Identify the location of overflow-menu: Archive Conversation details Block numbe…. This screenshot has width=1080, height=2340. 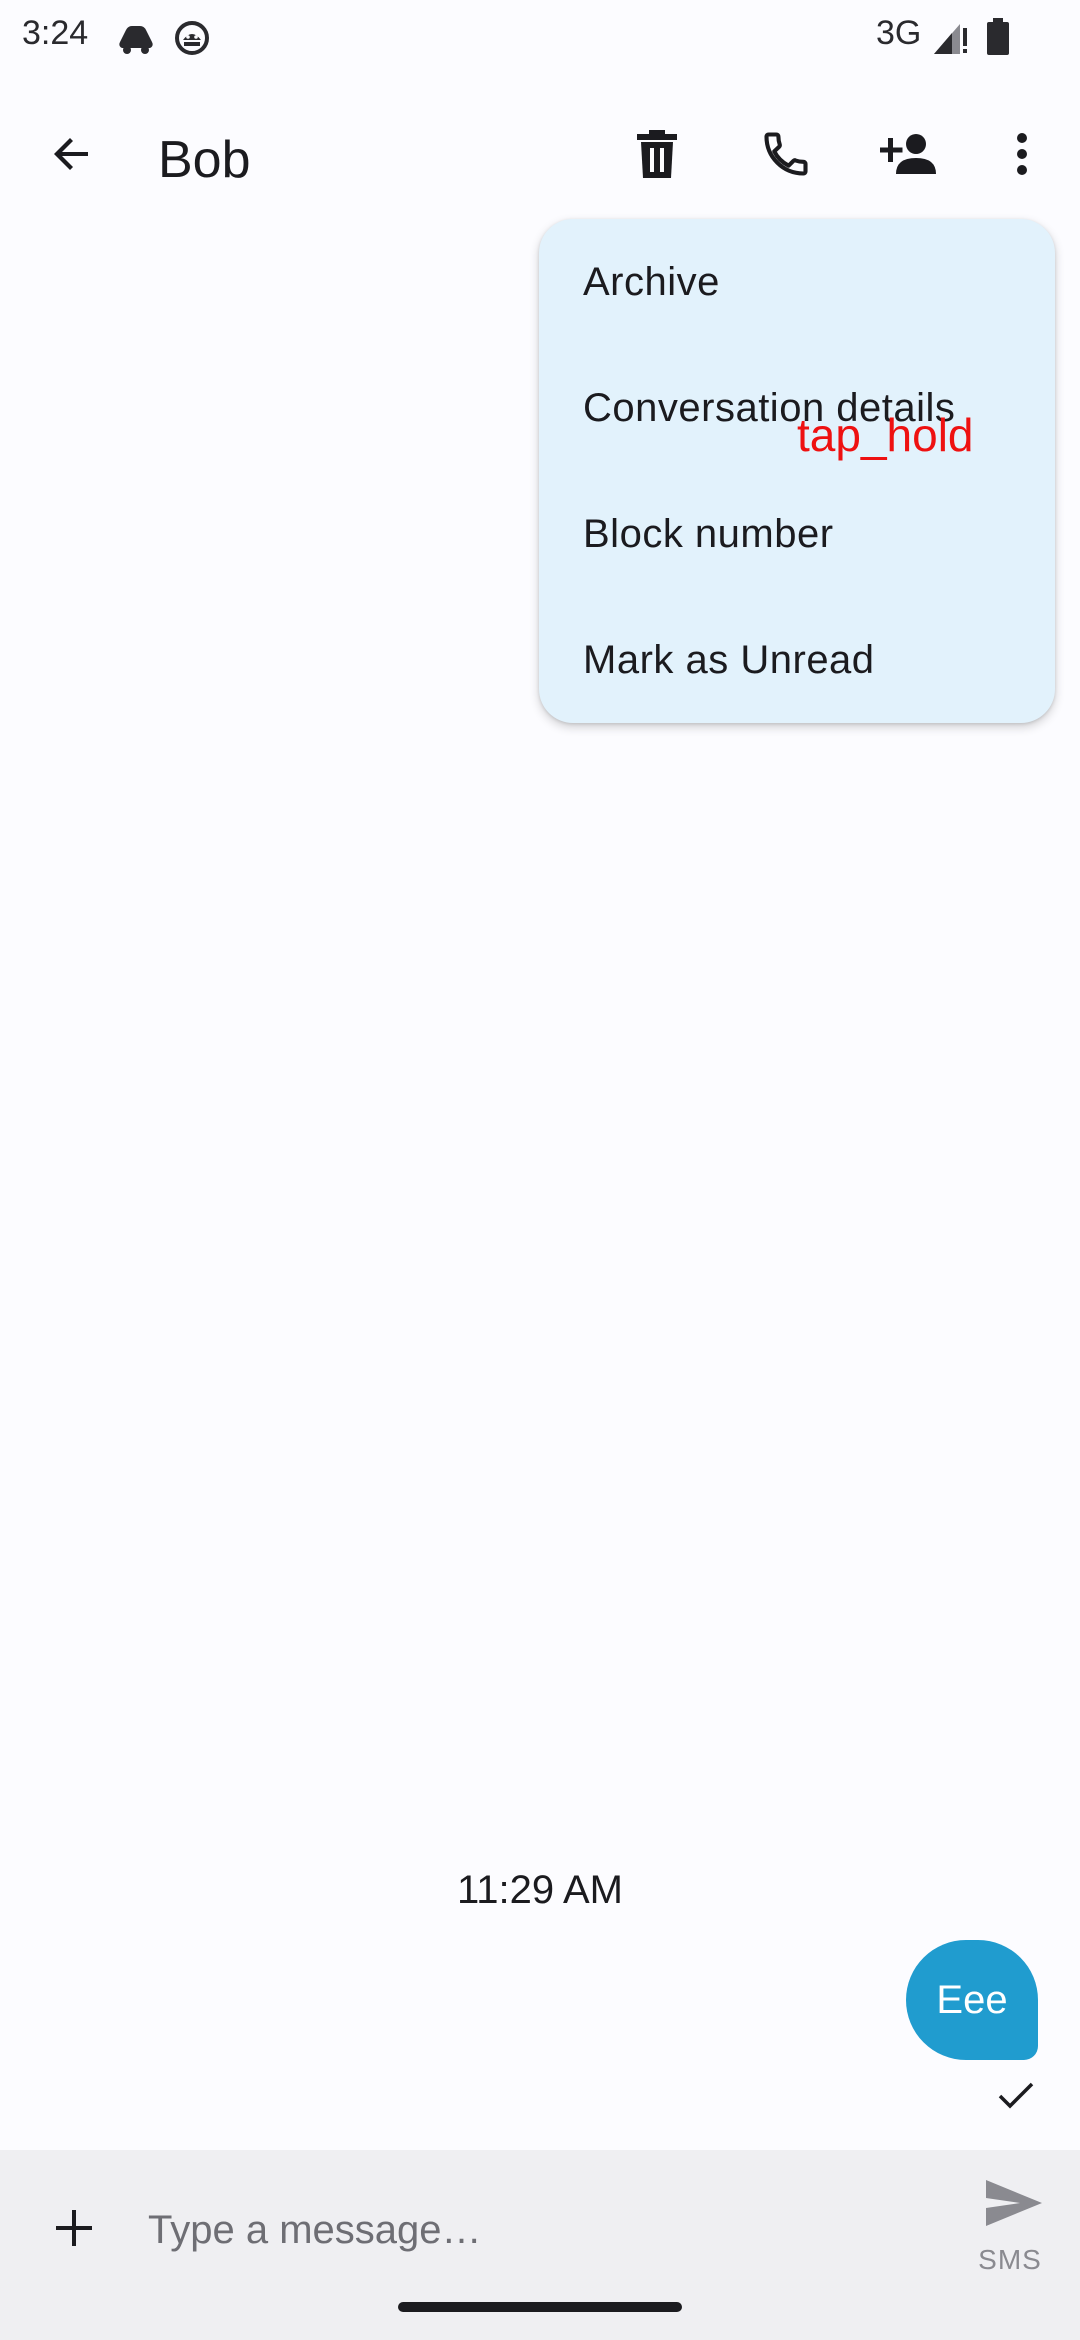
(797, 471).